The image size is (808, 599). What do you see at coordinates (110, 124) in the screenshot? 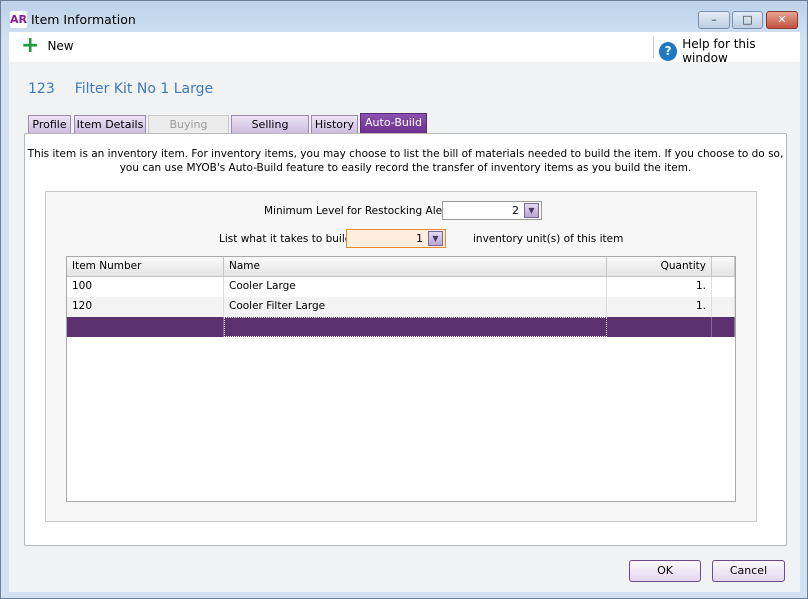
I see `tab-item-details: Item Details` at bounding box center [110, 124].